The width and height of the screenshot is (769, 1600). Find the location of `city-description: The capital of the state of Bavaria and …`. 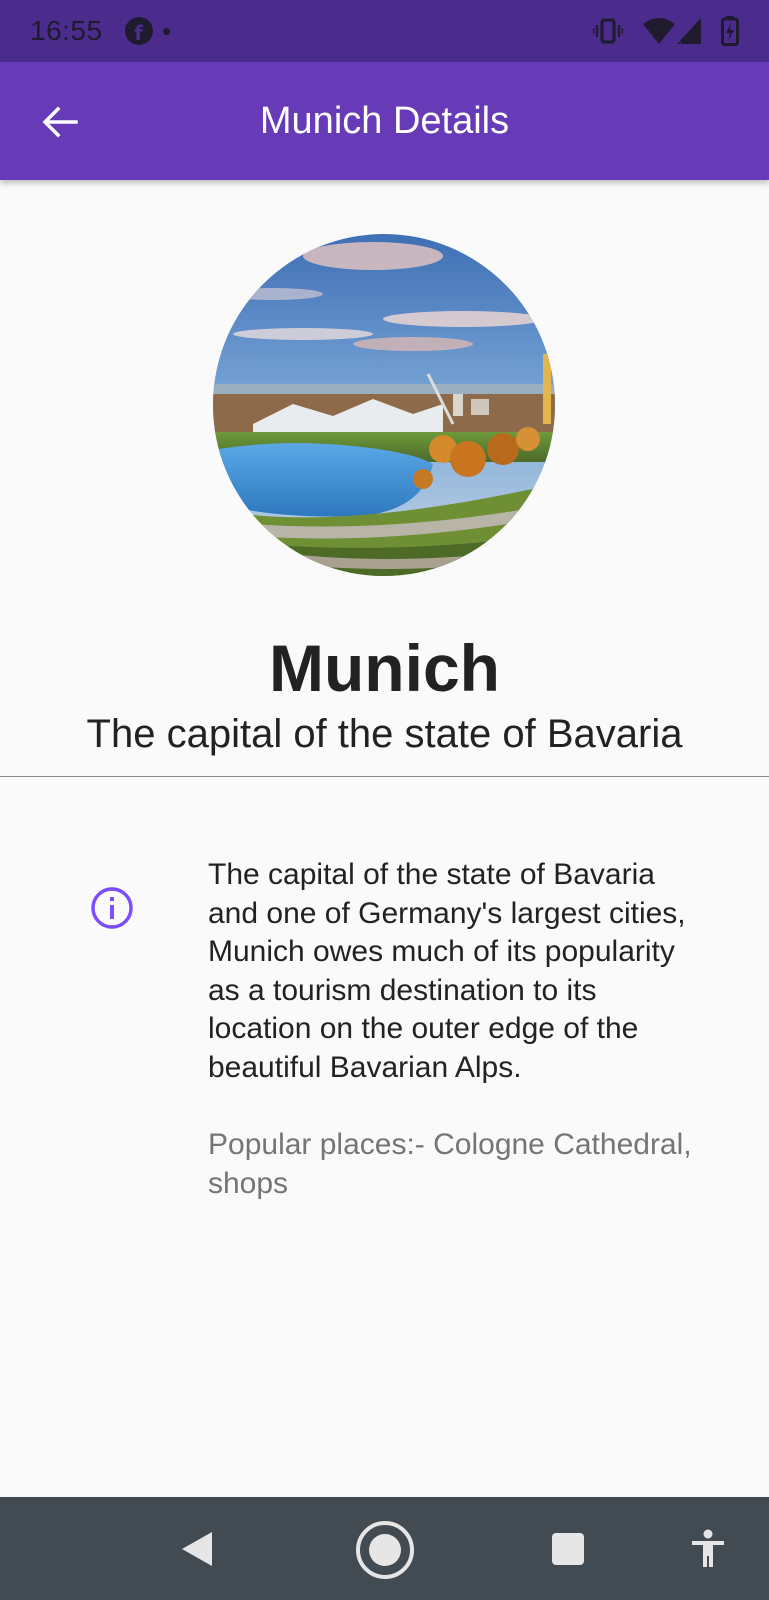

city-description: The capital of the state of Bavaria and … is located at coordinates (447, 971).